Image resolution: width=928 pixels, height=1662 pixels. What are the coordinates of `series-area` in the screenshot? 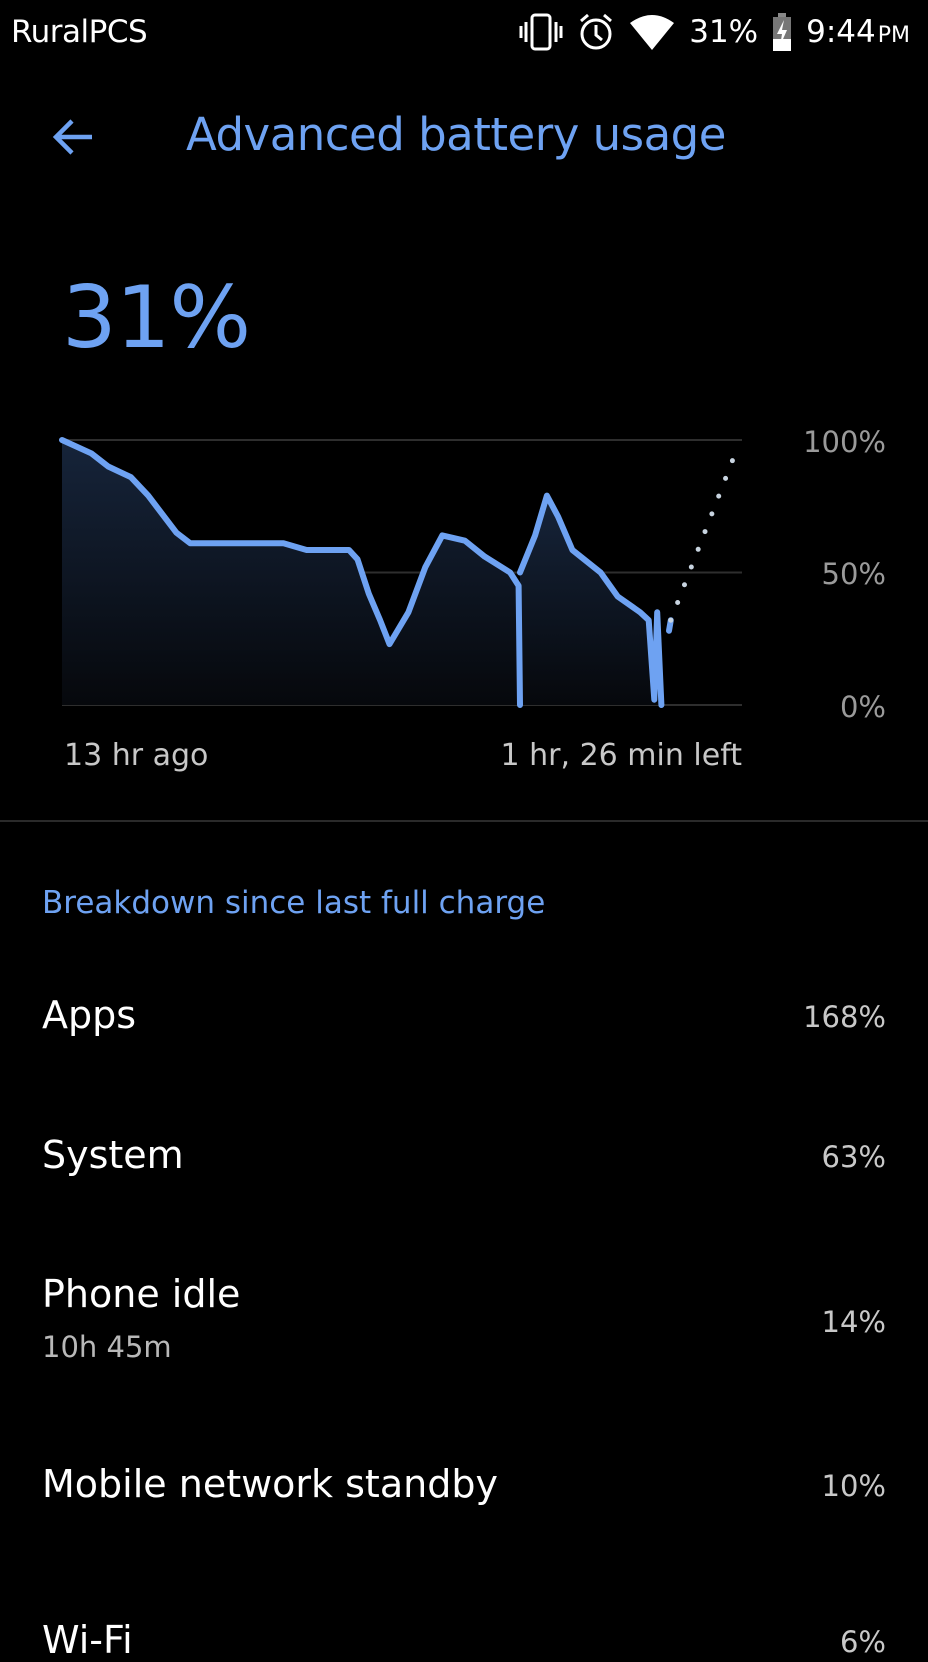 It's located at (591, 600).